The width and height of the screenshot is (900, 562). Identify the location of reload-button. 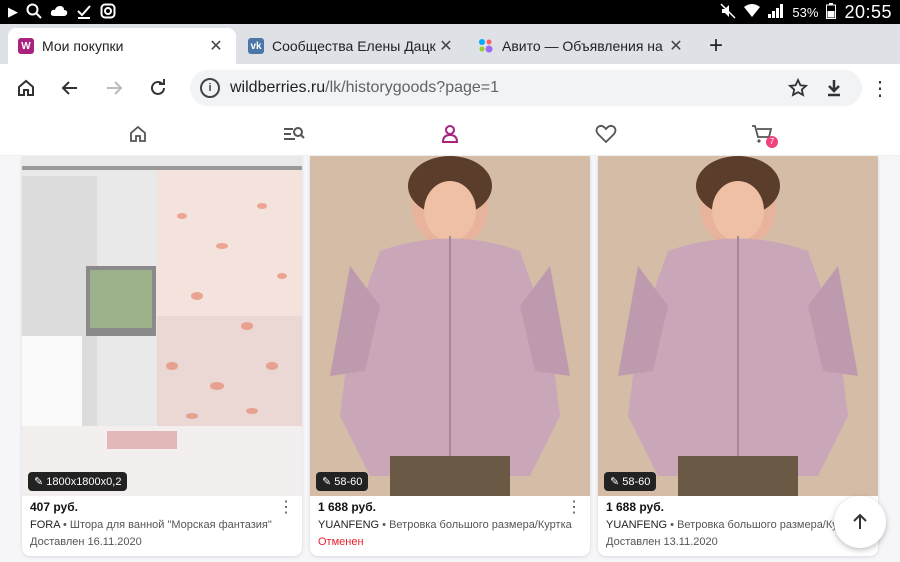
(158, 88).